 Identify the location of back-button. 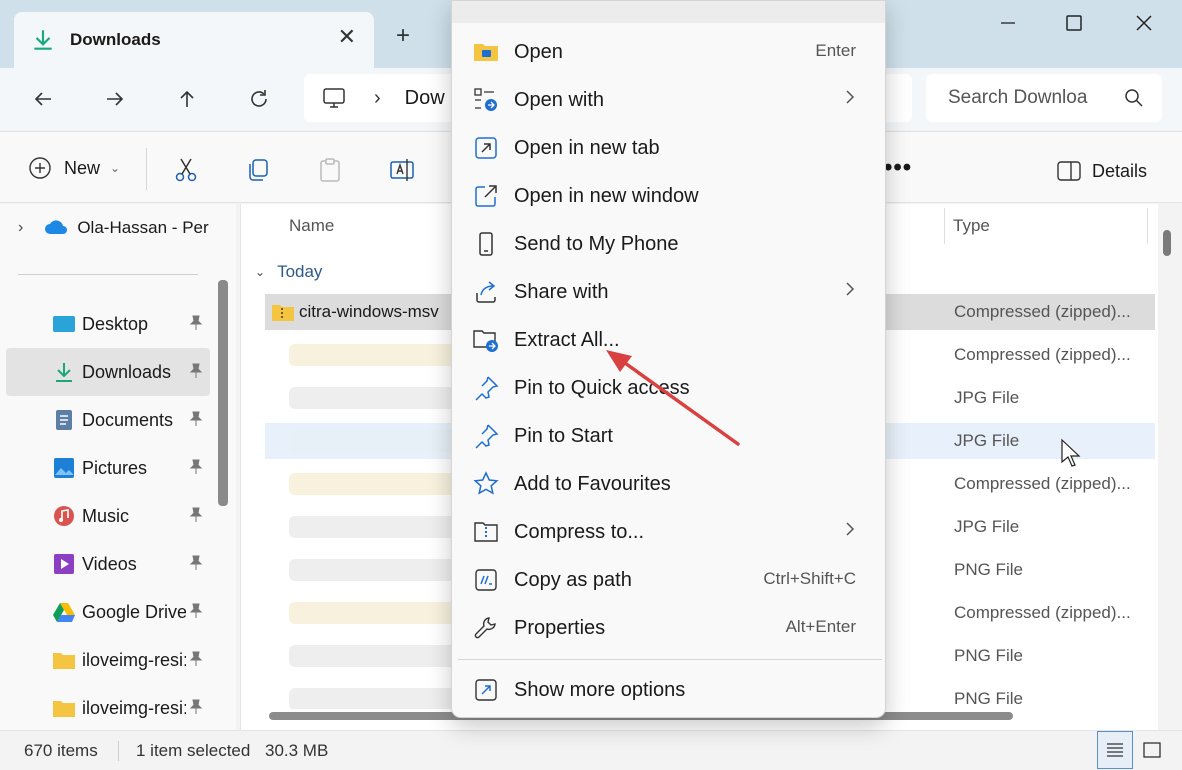
(43, 99).